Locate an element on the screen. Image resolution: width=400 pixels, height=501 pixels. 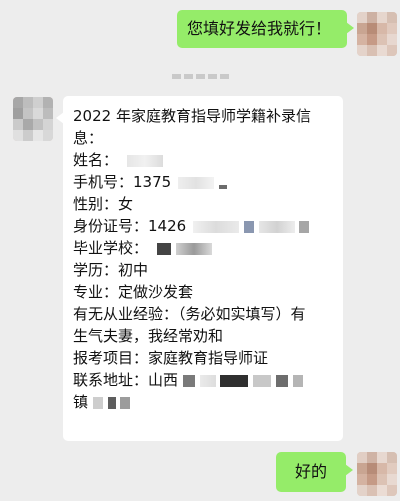
message-line: 有无从业经验：（务必如实填写）有 is located at coordinates (189, 314).